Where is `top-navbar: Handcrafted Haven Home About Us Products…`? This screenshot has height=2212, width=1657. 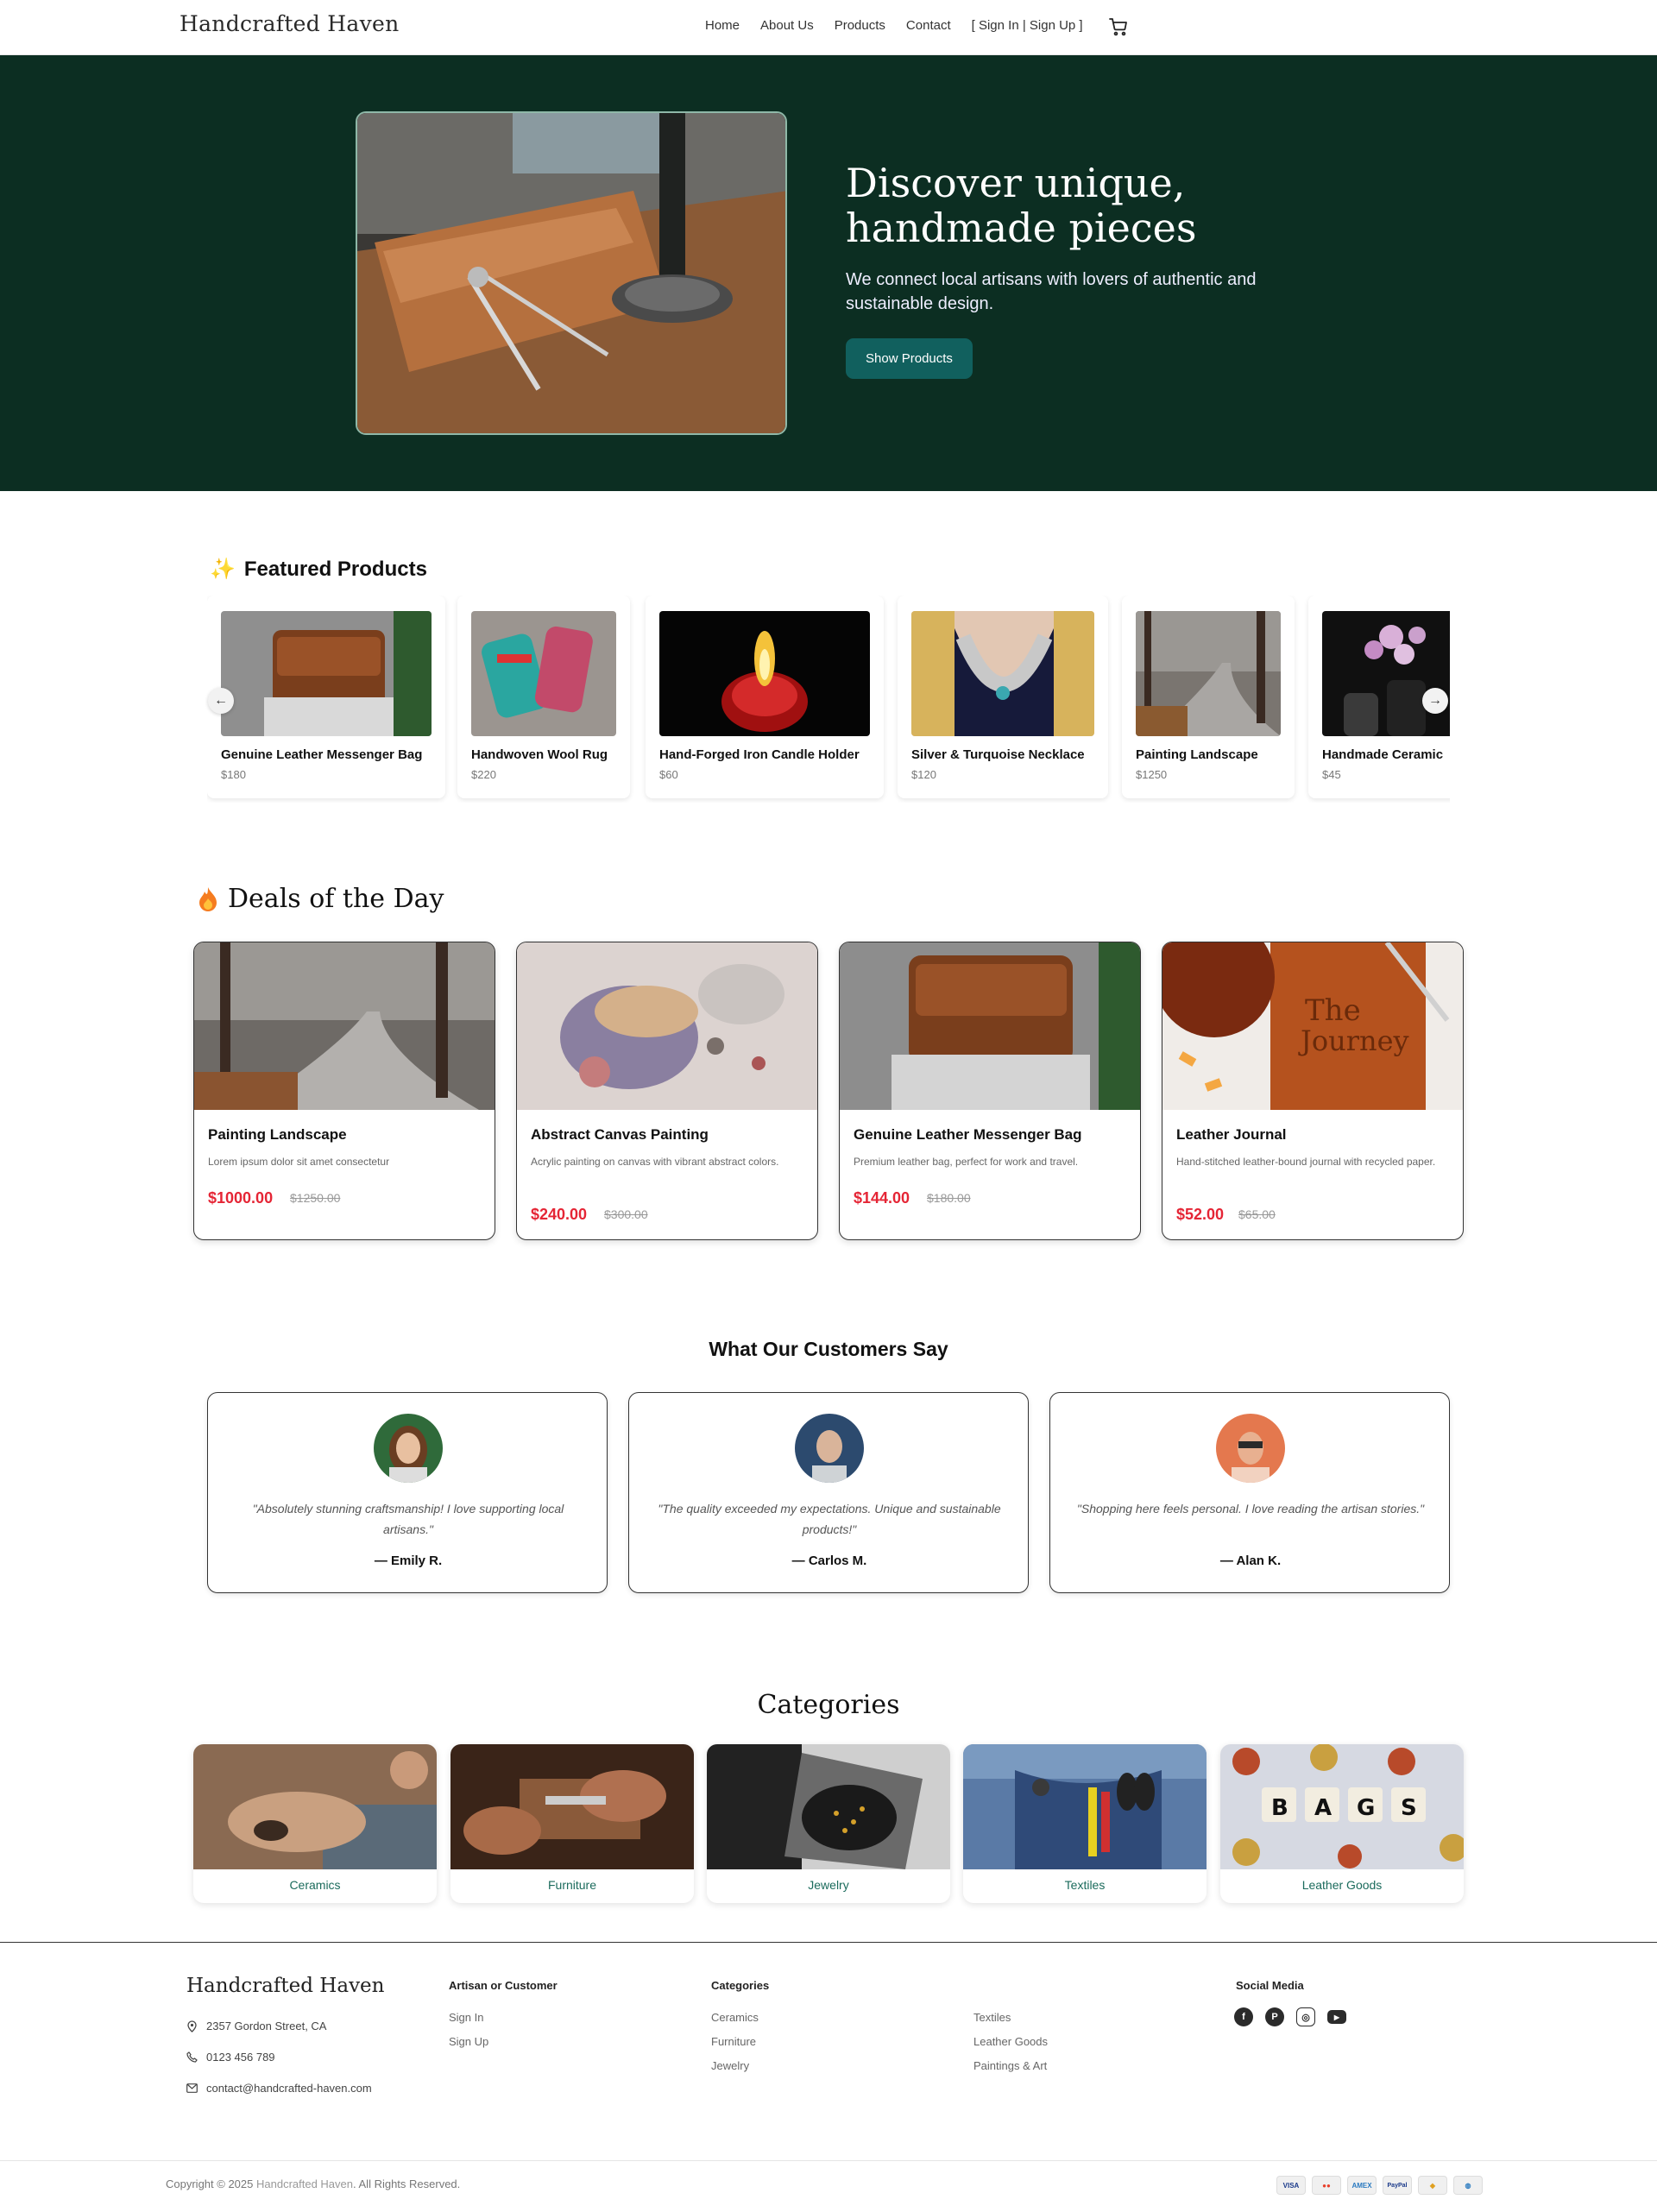
top-navbar: Handcrafted Haven Home About Us Products… is located at coordinates (828, 27).